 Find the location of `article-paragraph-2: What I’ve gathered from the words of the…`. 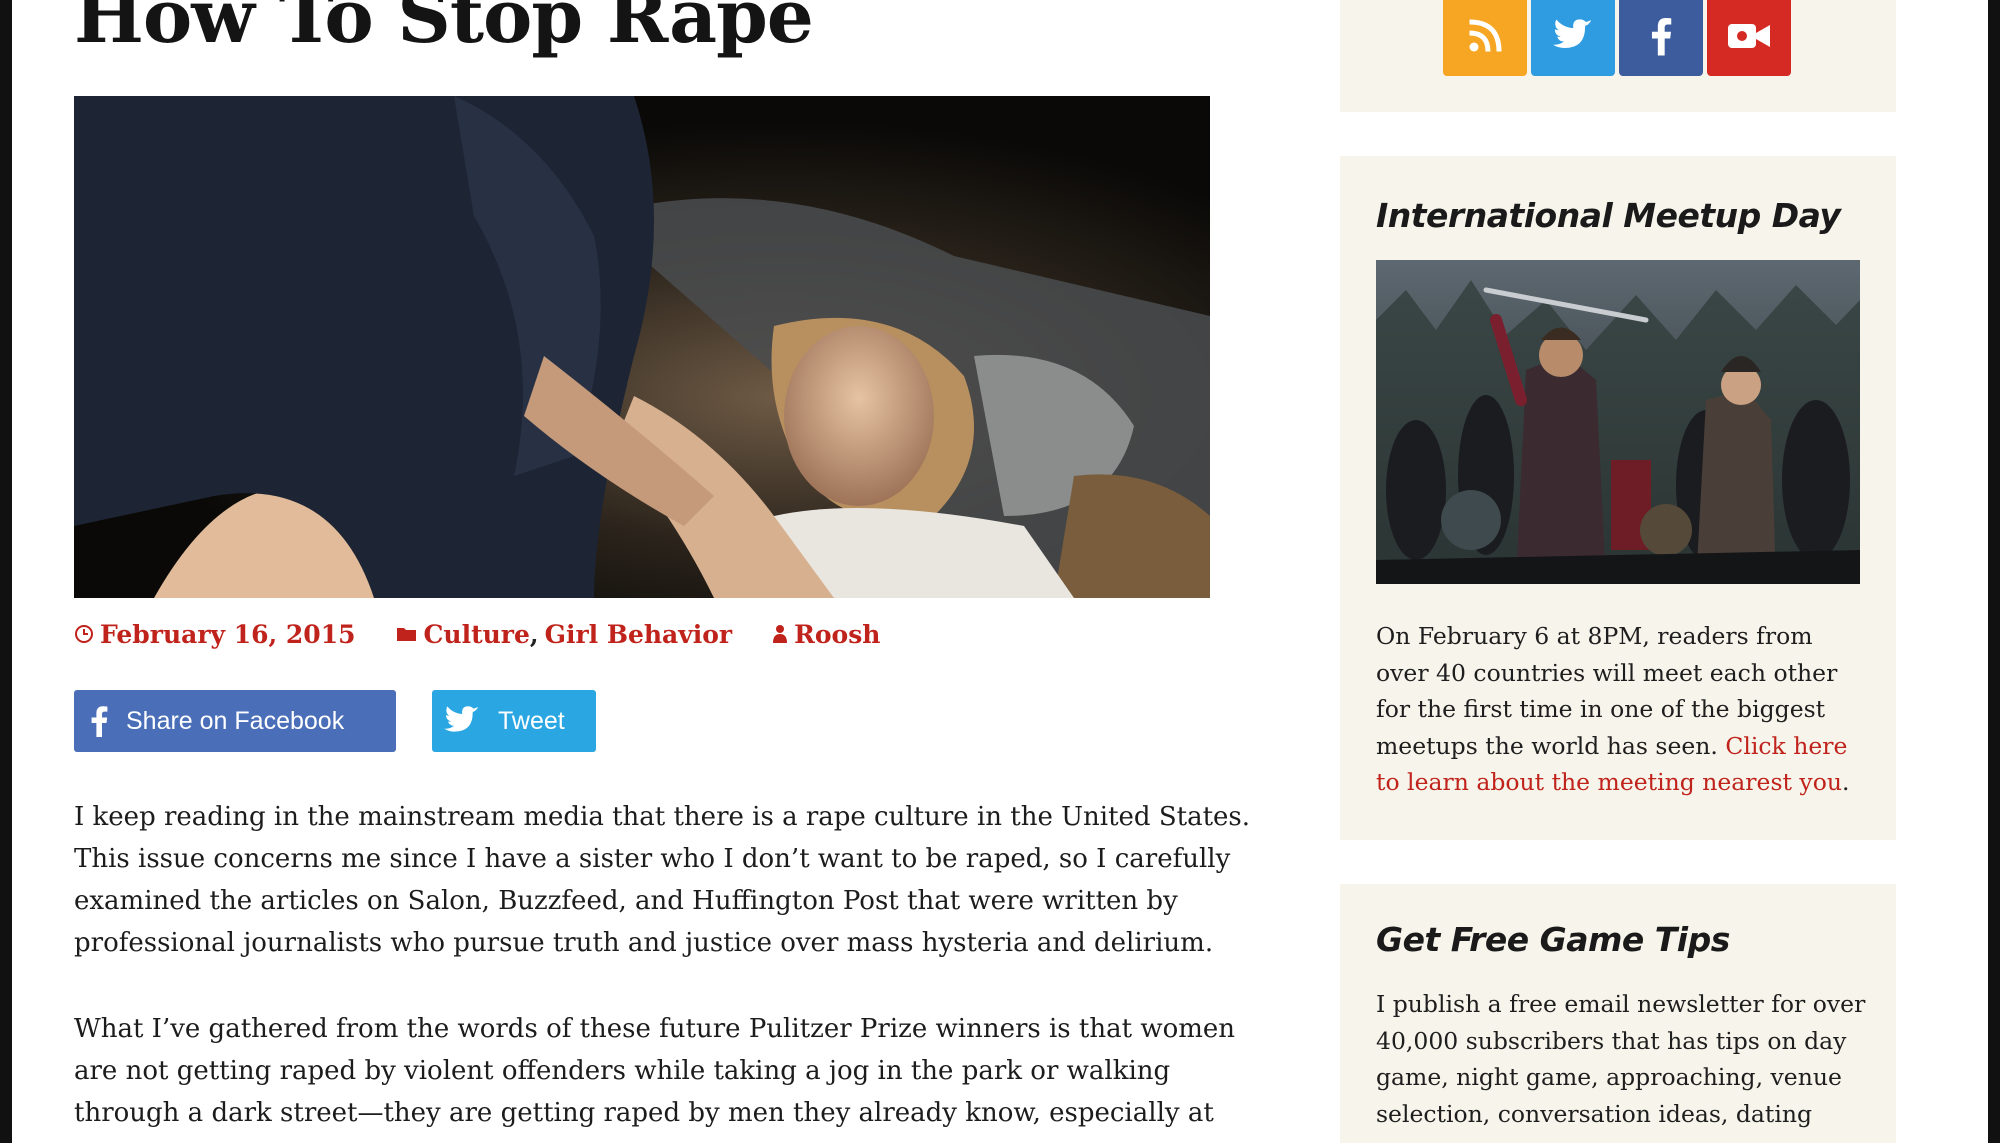

article-paragraph-2: What I’ve gathered from the words of the… is located at coordinates (655, 1071).